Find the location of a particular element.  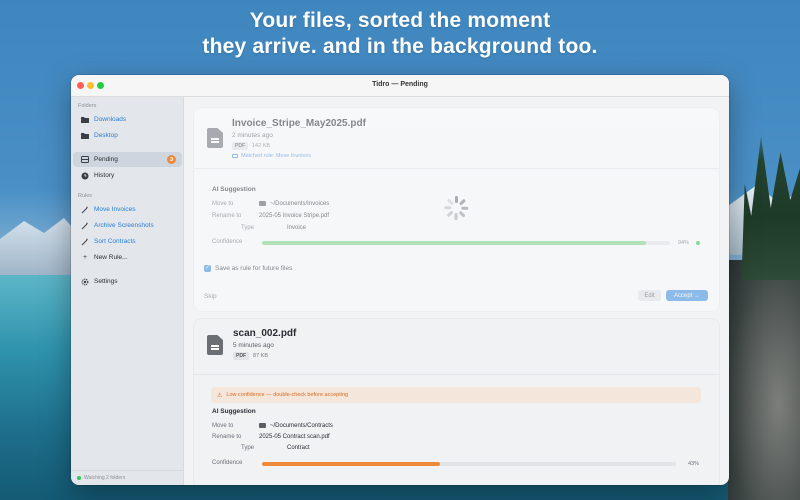

title-bar: Tidro — Pending is located at coordinates (400, 86).